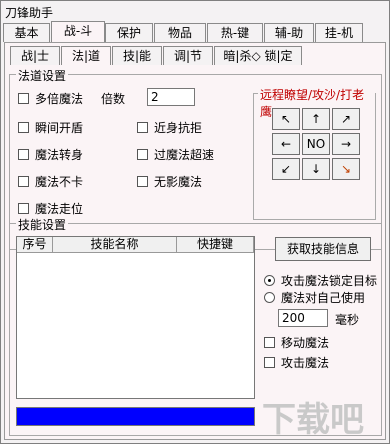 The height and width of the screenshot is (444, 390). Describe the element at coordinates (269, 342) in the screenshot. I see `move-magic-checkbox` at that location.